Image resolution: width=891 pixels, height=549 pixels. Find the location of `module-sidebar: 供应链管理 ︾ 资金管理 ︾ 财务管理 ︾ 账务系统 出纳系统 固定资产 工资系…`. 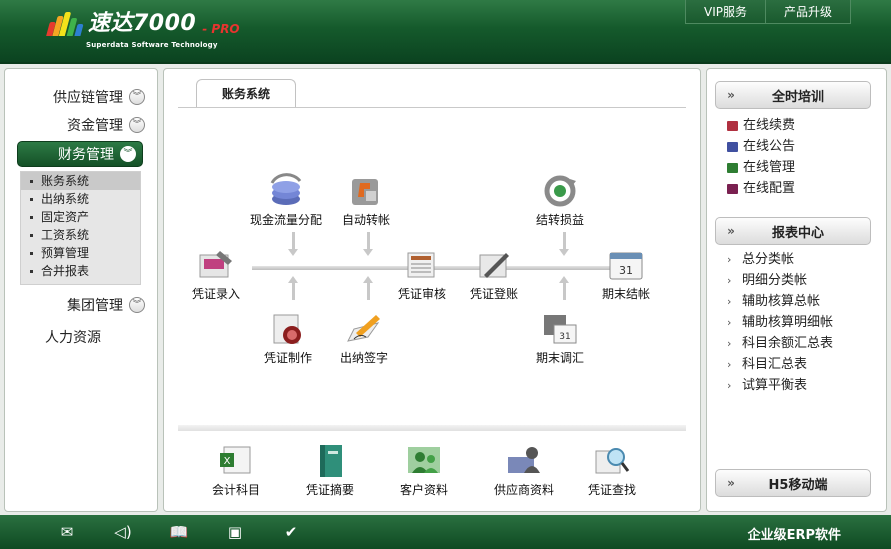

module-sidebar: 供应链管理 ︾ 资金管理 ︾ 财务管理 ︾ 账务系统 出纳系统 固定资产 工资系… is located at coordinates (81, 290).